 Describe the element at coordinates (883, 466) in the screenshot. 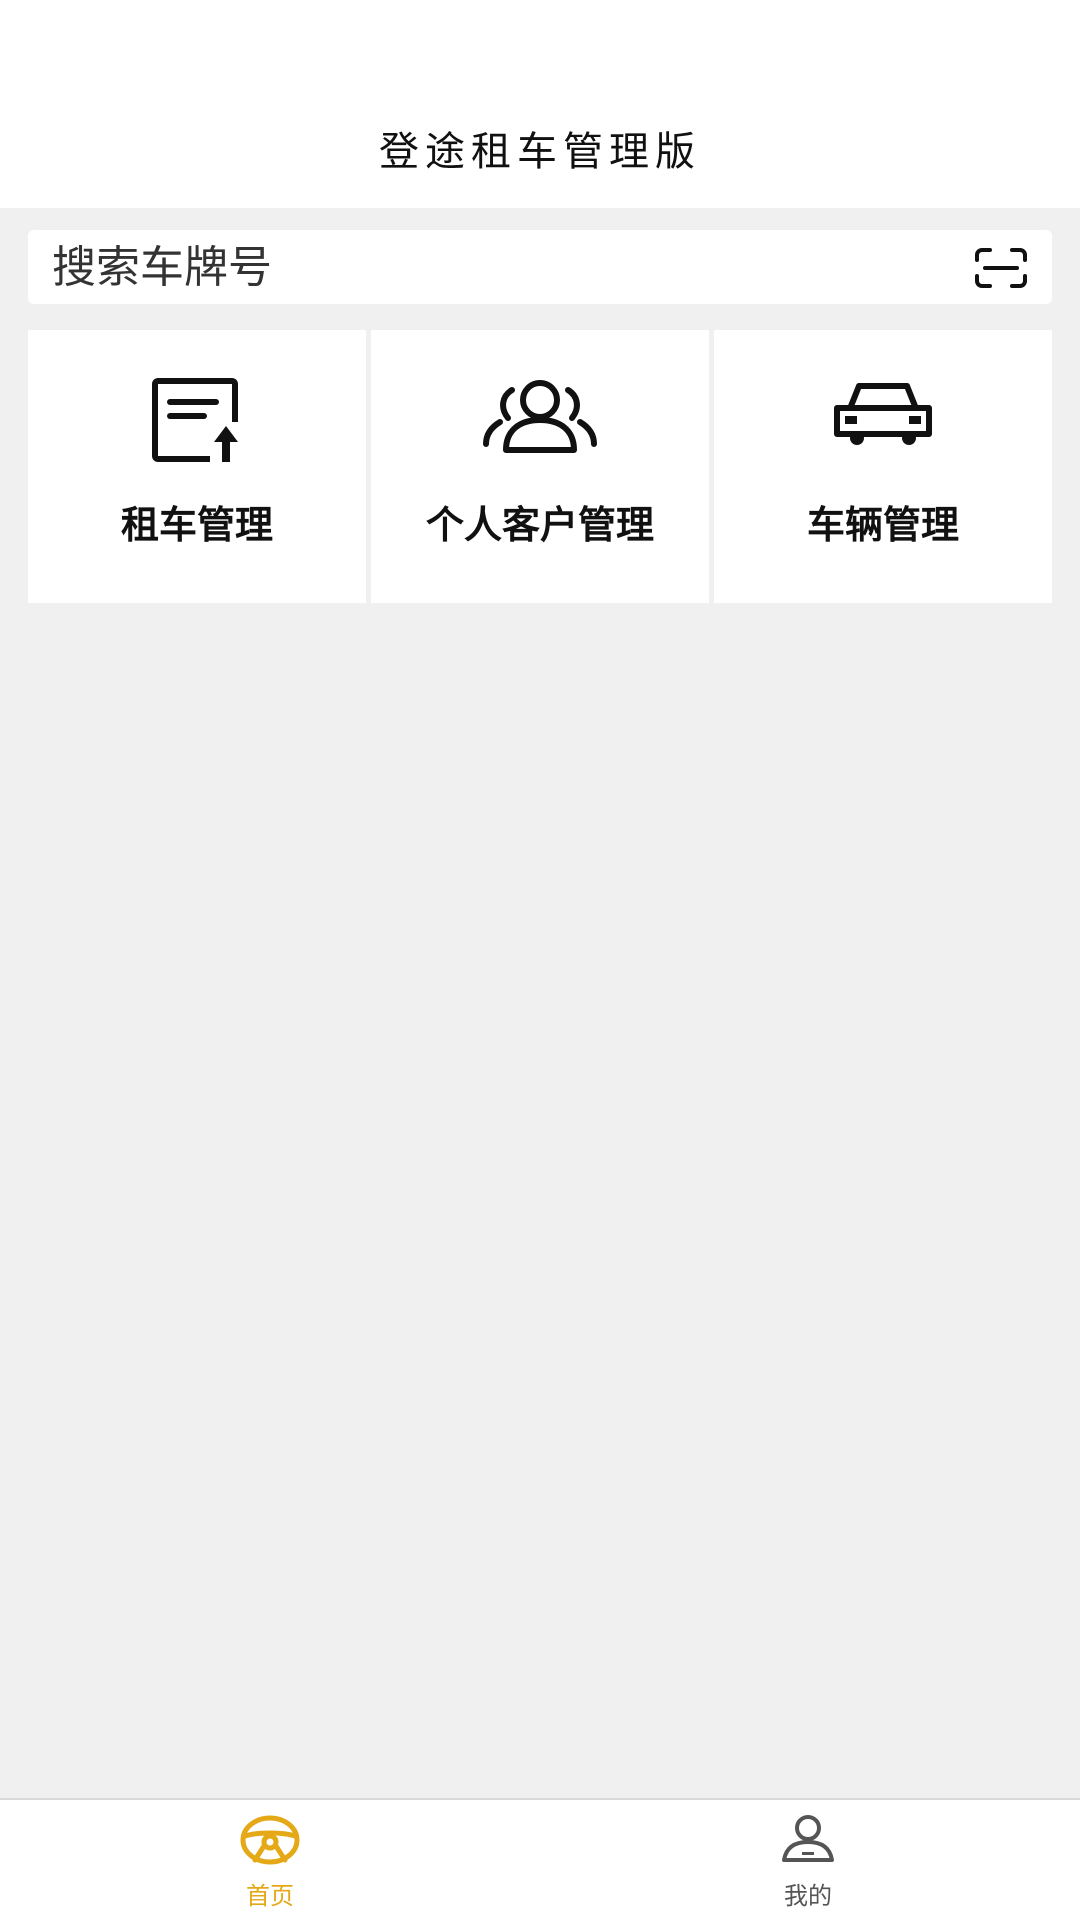

I see `vehicle-management-card: 车辆管理` at that location.